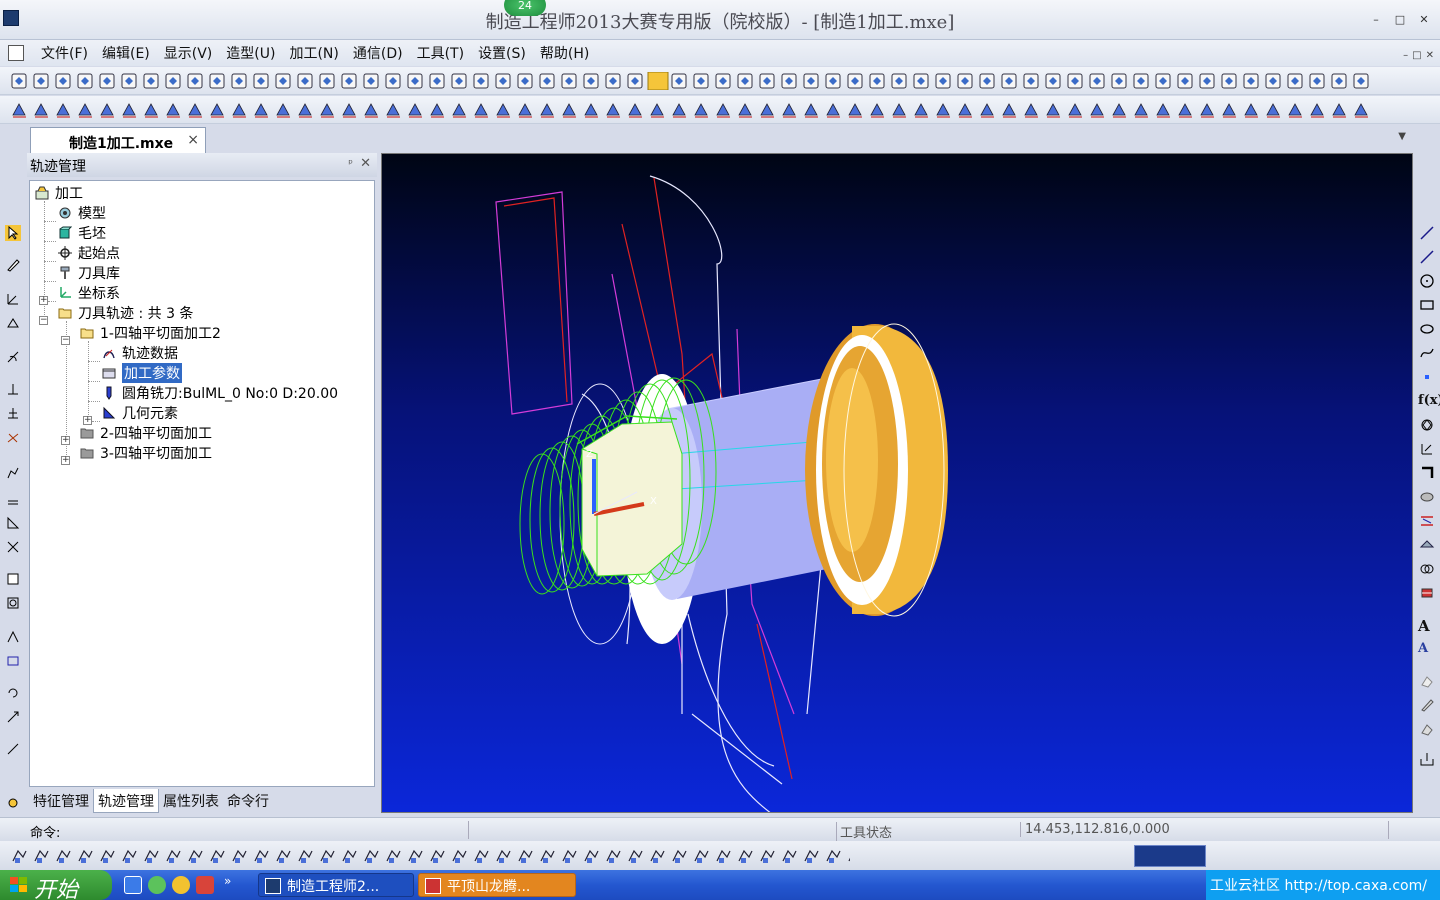 The height and width of the screenshot is (900, 1440). I want to click on rectangle-icon, so click(1427, 305).